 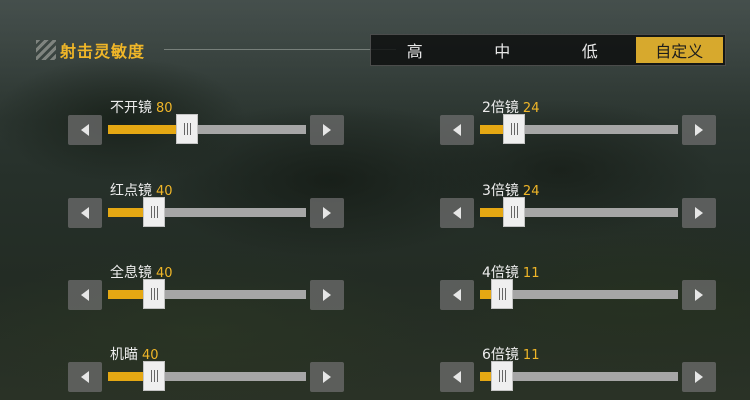 What do you see at coordinates (164, 108) in the screenshot?
I see `slider-value: 80` at bounding box center [164, 108].